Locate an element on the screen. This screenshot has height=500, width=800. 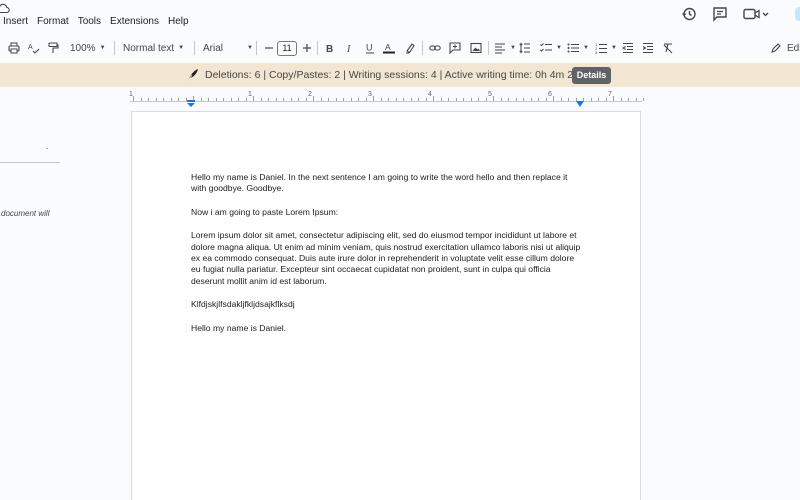
highlight-icon is located at coordinates (410, 48).